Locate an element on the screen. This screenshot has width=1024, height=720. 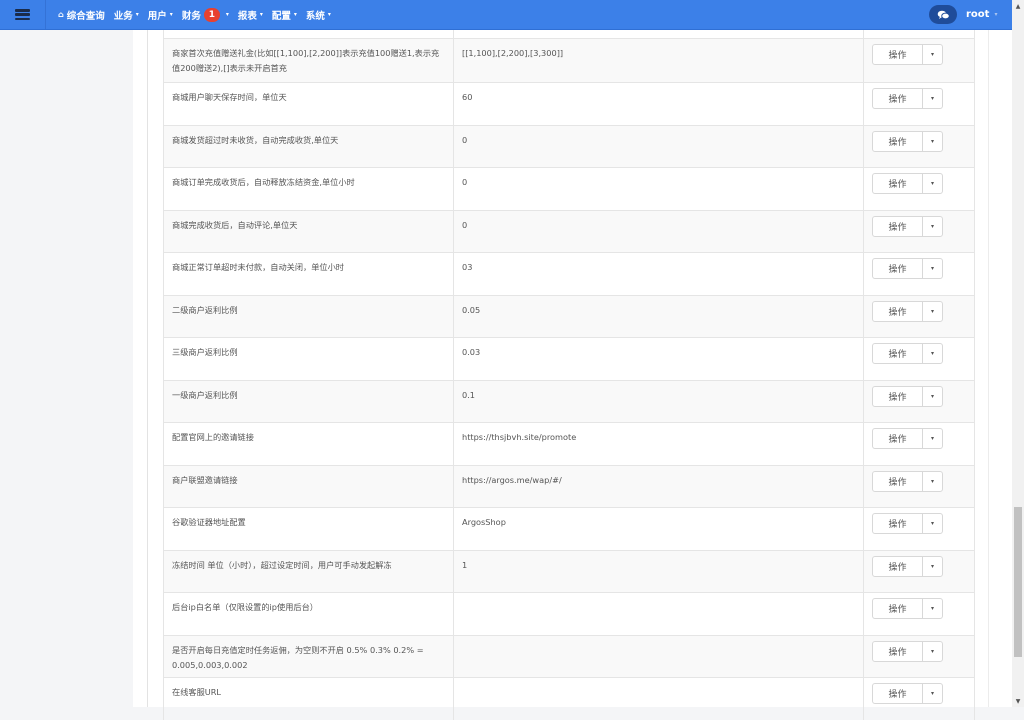
setting-value: ArgosShop is located at coordinates (659, 529).